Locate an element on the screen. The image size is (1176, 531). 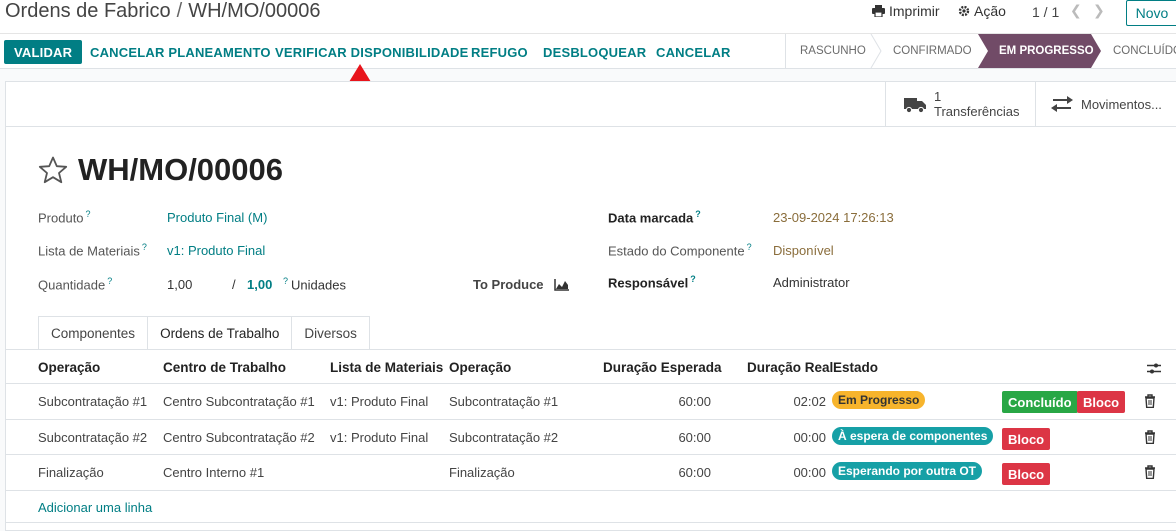
tab-divider is located at coordinates (591, 349).